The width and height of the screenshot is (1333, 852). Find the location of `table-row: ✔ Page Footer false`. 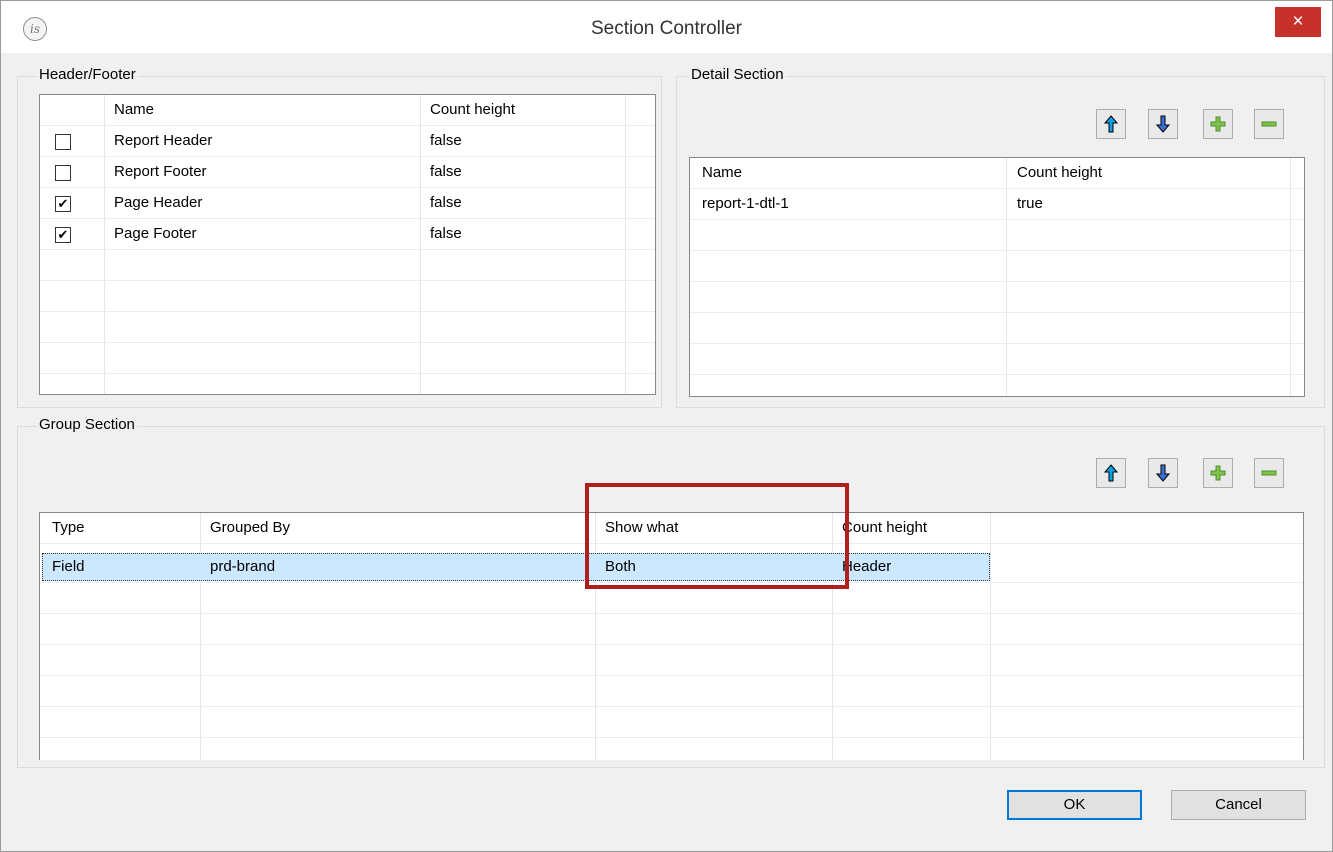

table-row: ✔ Page Footer false is located at coordinates (347, 234).